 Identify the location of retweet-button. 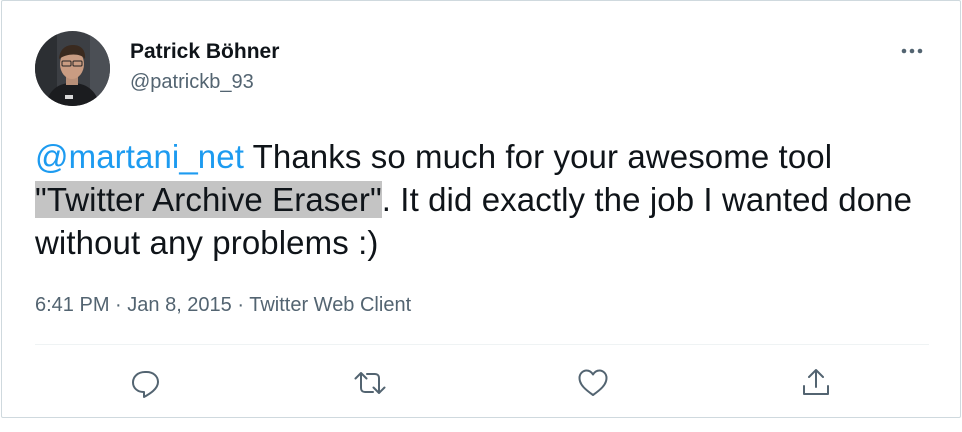
(370, 383).